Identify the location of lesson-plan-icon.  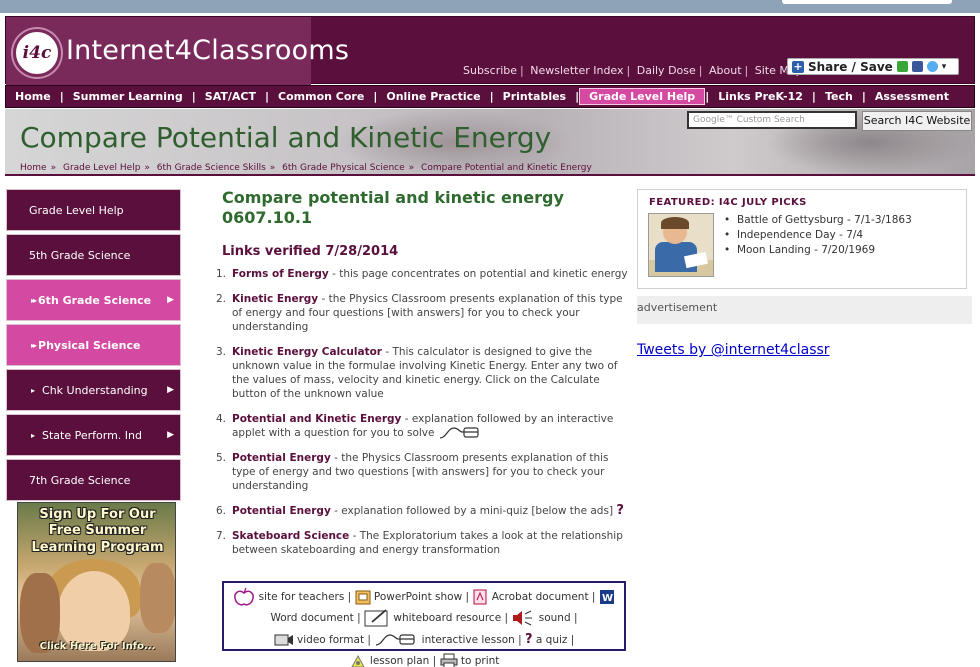
(357, 660).